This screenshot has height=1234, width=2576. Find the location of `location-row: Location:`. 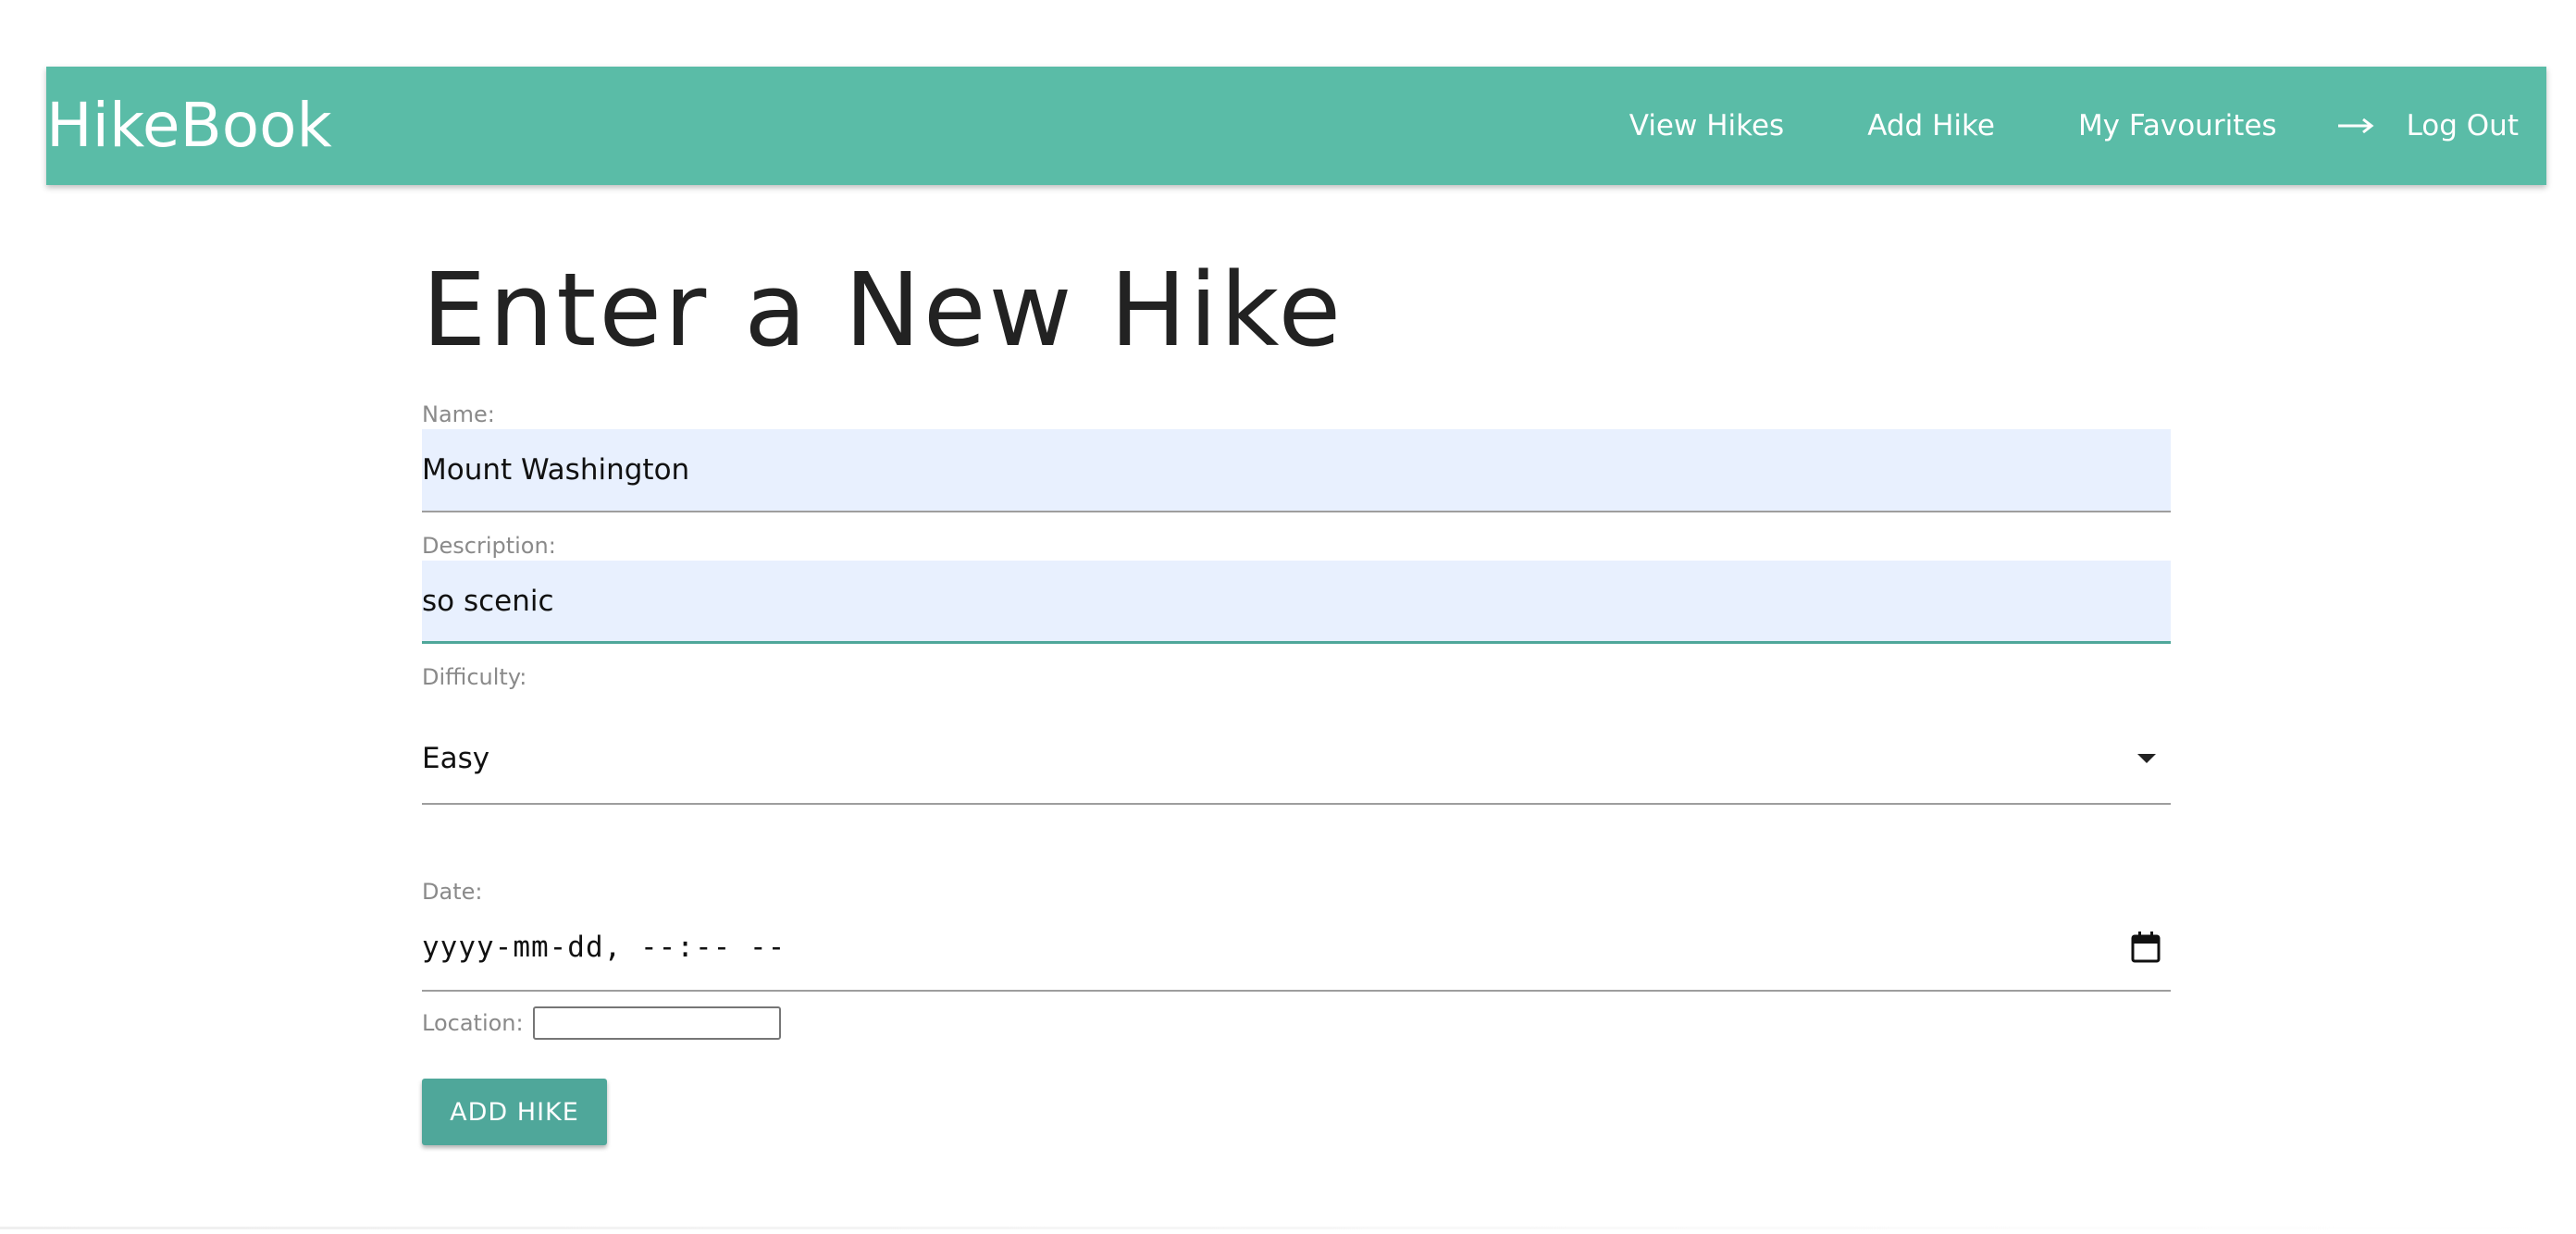

location-row: Location: is located at coordinates (601, 1023).